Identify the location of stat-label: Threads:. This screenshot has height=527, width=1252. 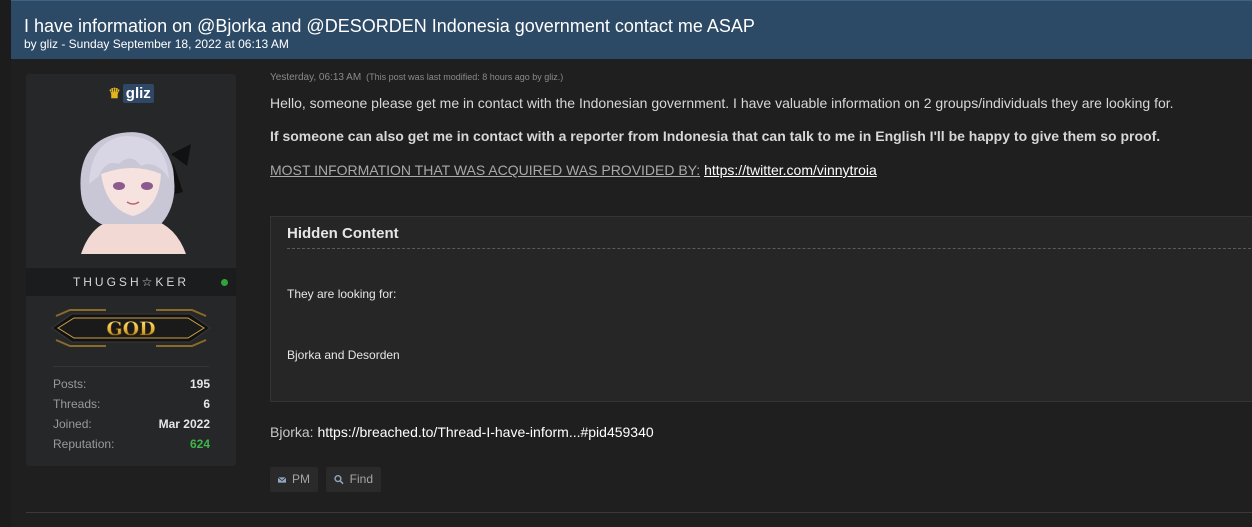
(77, 404).